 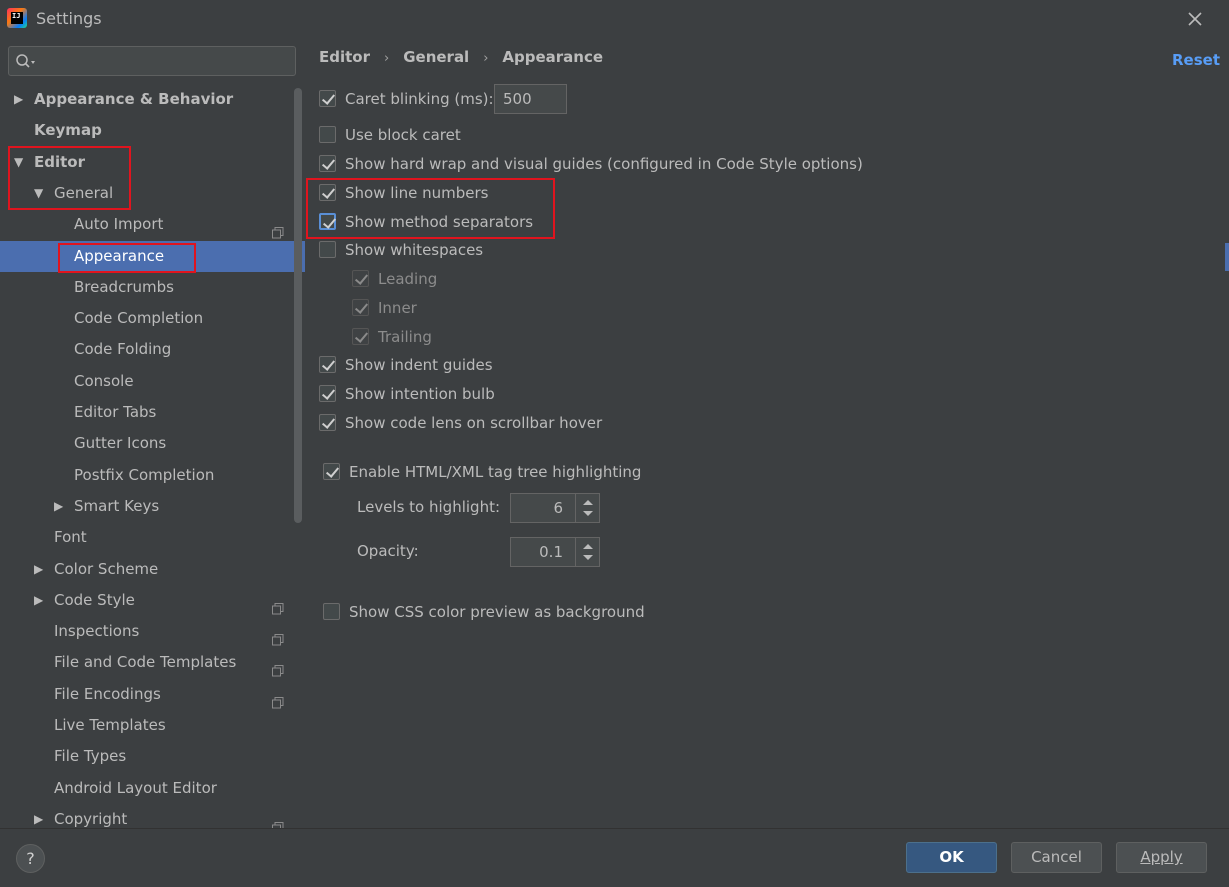 What do you see at coordinates (403, 135) in the screenshot?
I see `block-caret-label: Use block caret` at bounding box center [403, 135].